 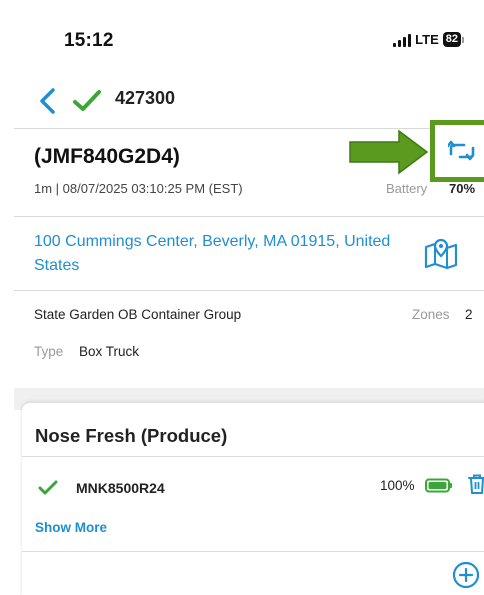 What do you see at coordinates (120, 488) in the screenshot?
I see `tracker-id: MNK8500R24` at bounding box center [120, 488].